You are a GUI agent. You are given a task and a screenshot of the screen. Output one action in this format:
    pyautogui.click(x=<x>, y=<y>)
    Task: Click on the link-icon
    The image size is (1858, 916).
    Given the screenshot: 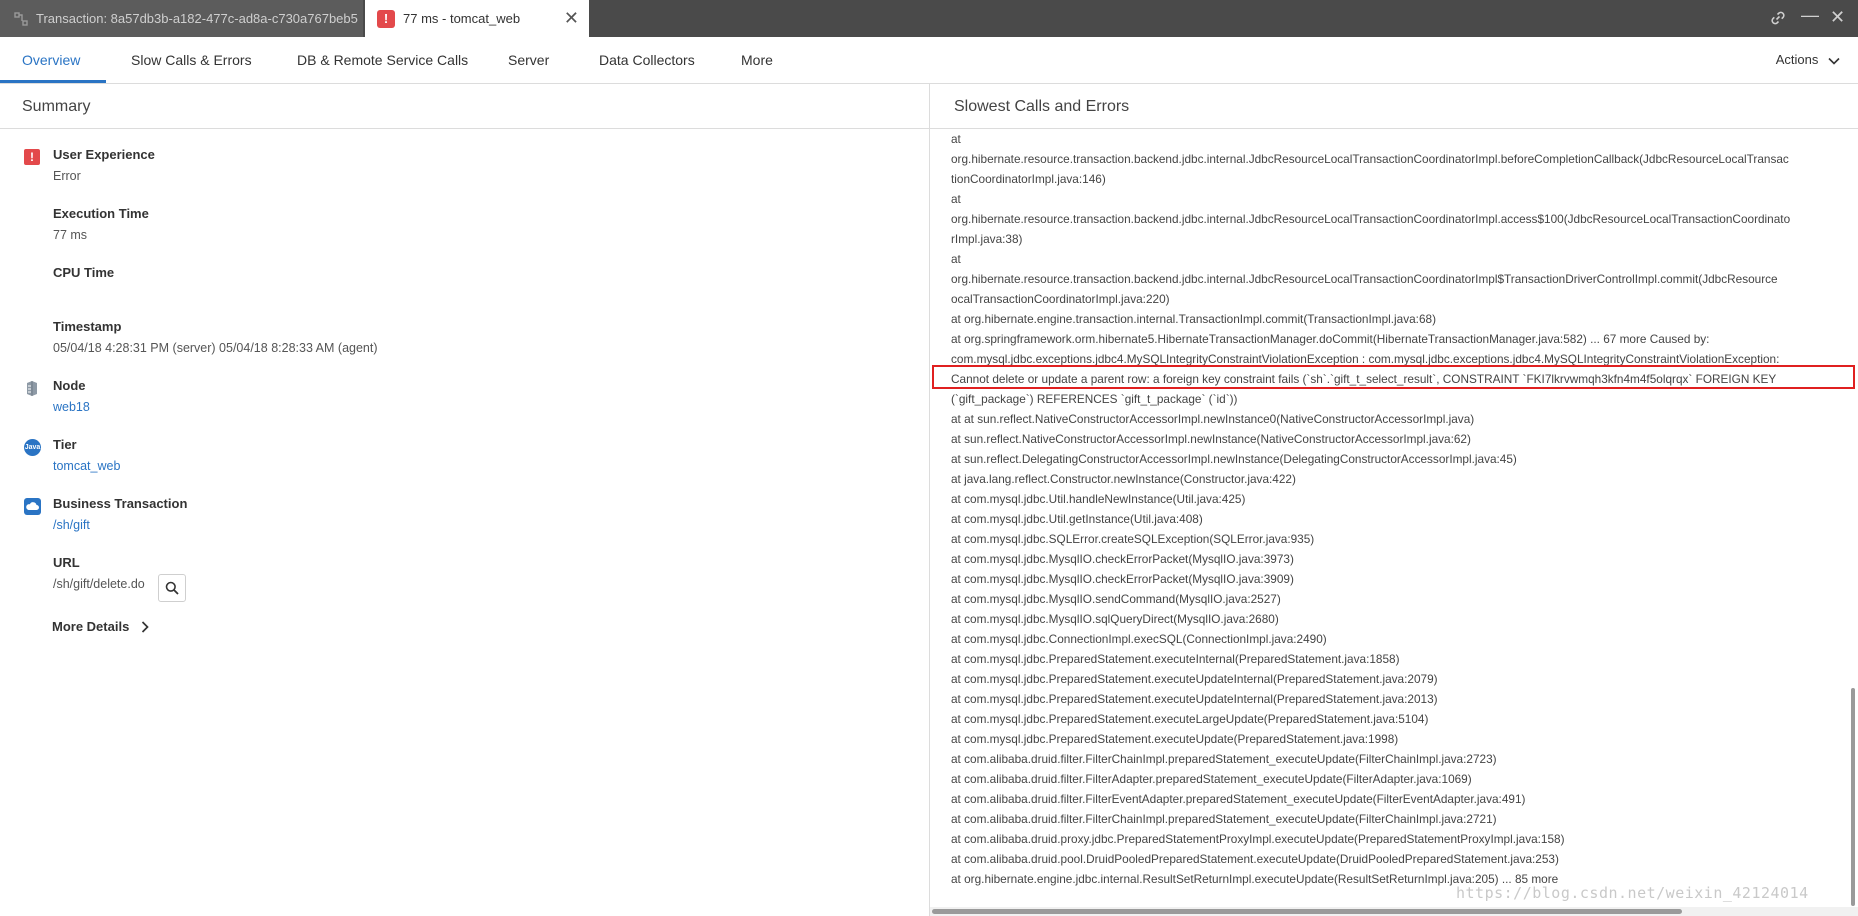 What is the action you would take?
    pyautogui.click(x=1778, y=20)
    